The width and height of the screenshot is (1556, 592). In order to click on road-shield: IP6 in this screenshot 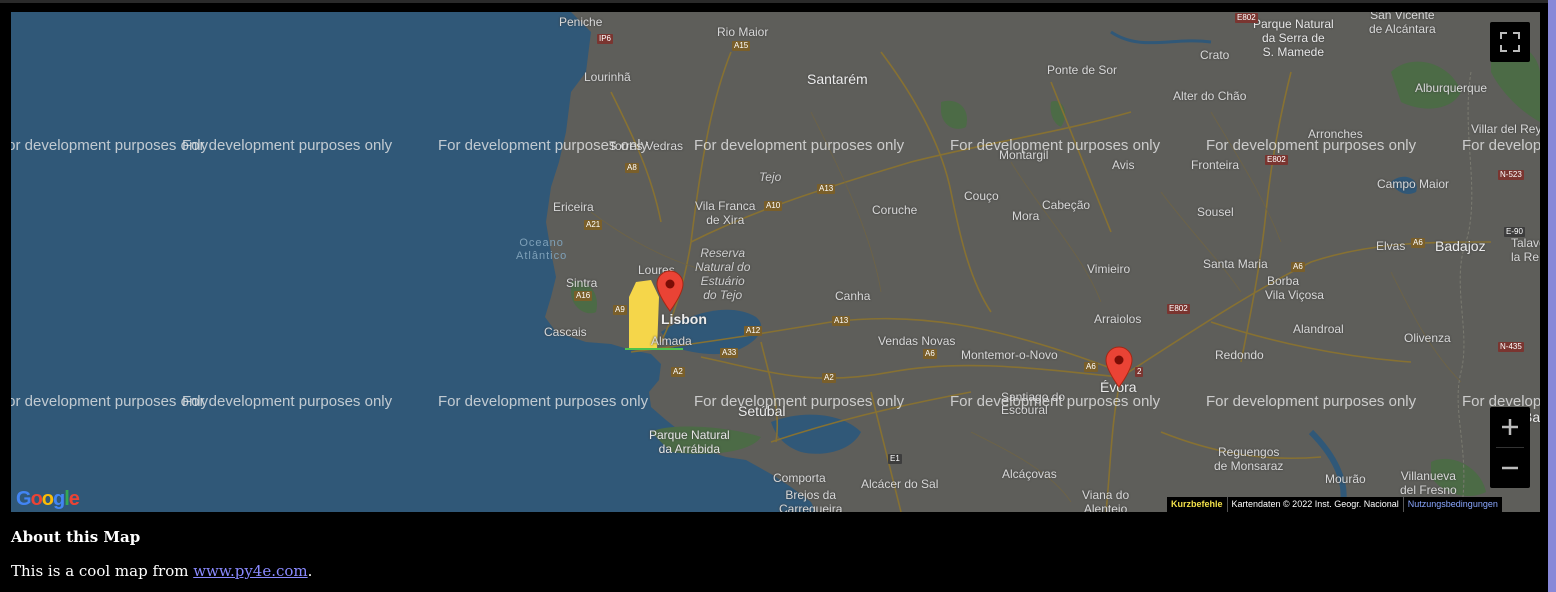, I will do `click(605, 39)`.